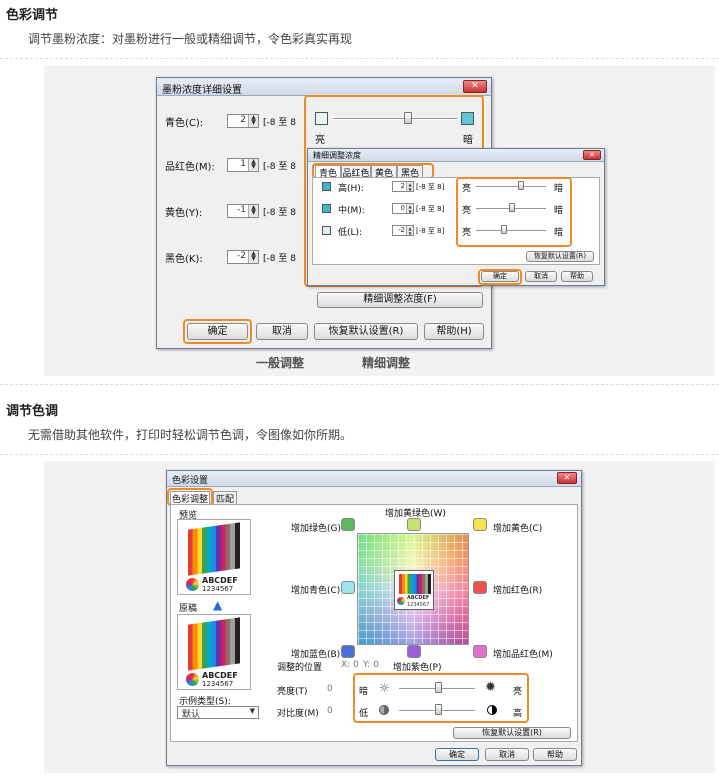 The height and width of the screenshot is (778, 719). Describe the element at coordinates (348, 587) in the screenshot. I see `inc-cyan-button` at that location.